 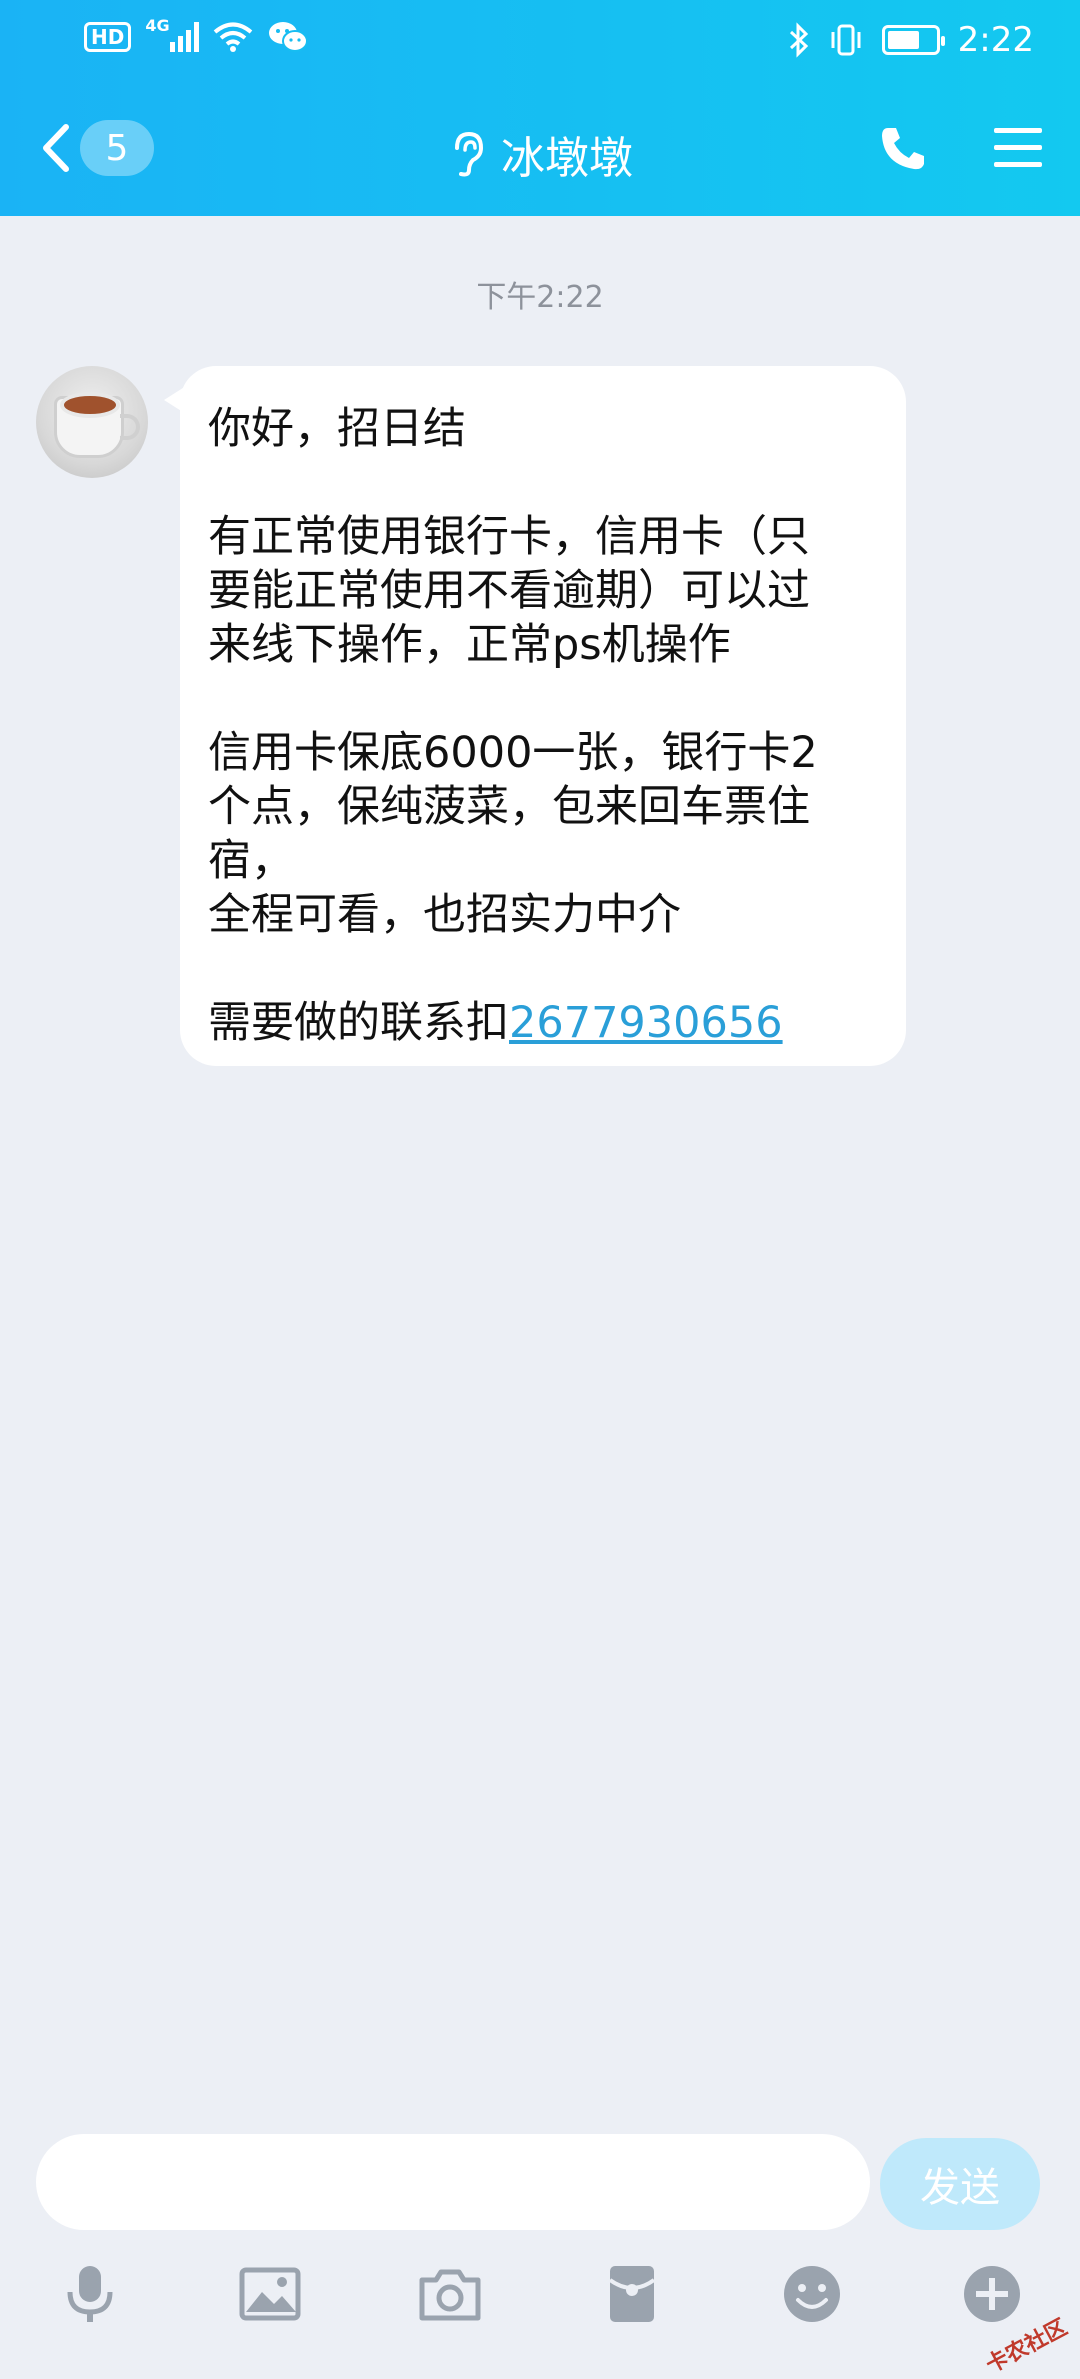 What do you see at coordinates (567, 158) in the screenshot?
I see `page-title: 冰墩墩` at bounding box center [567, 158].